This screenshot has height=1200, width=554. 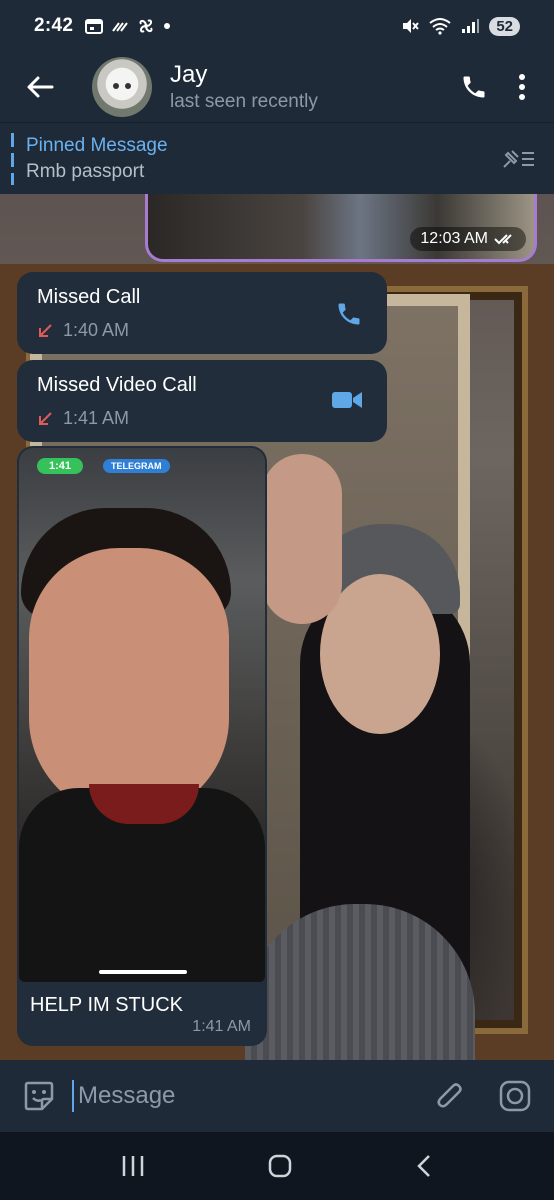 I want to click on double-check-icon, so click(x=503, y=239).